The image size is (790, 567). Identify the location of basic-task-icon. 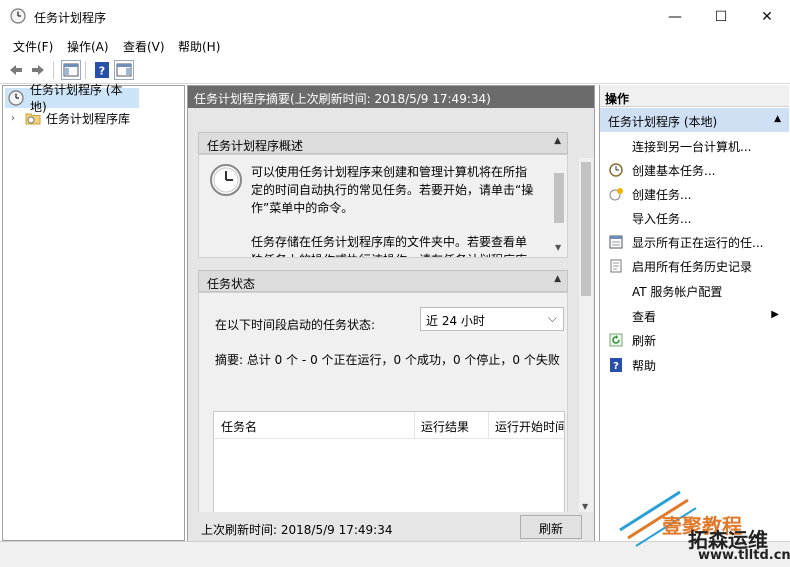
(616, 170).